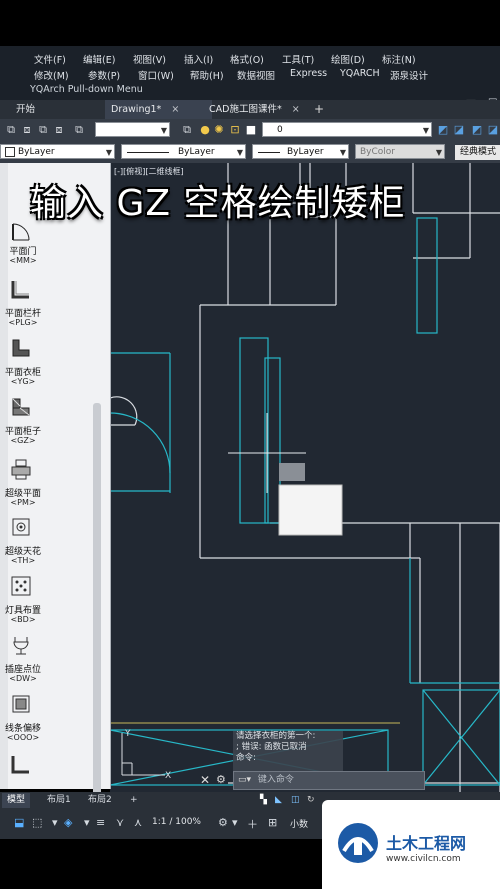 The height and width of the screenshot is (889, 500). Describe the element at coordinates (19, 822) in the screenshot. I see `annotate-icon: ⬓` at that location.